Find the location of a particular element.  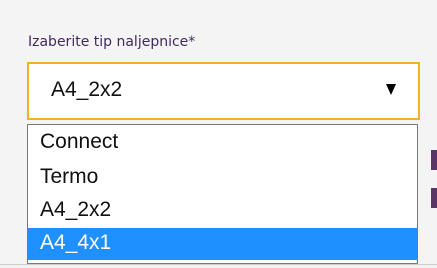

select-option-termo: Termo is located at coordinates (222, 177).